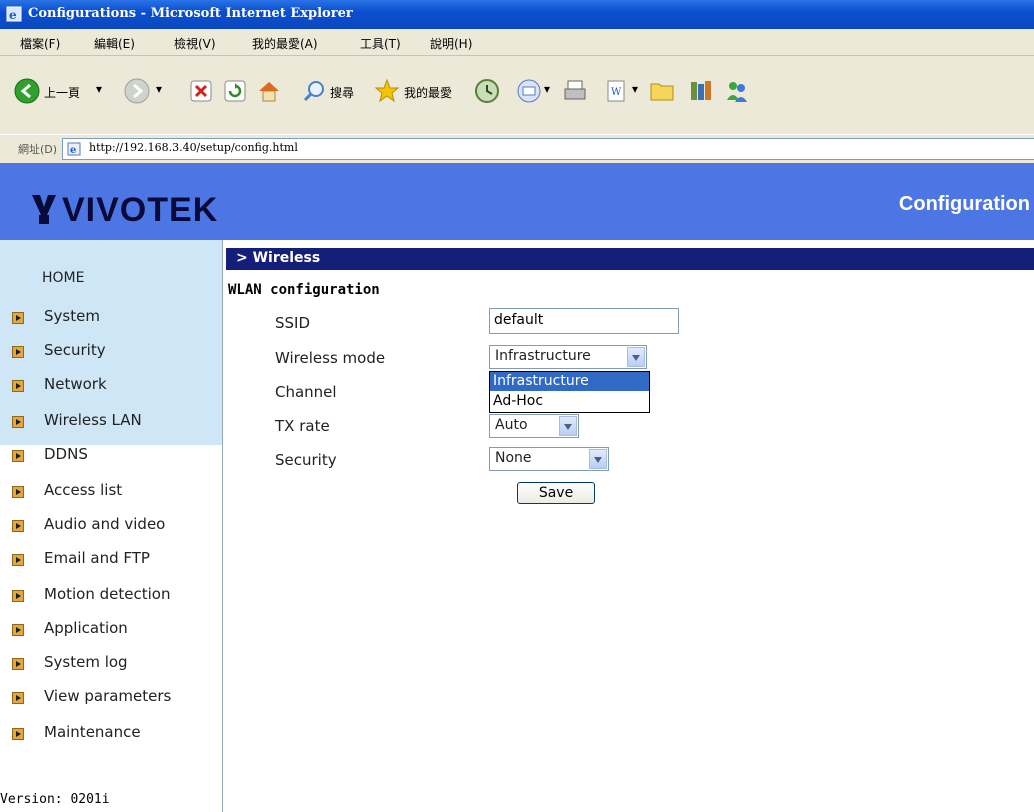 The height and width of the screenshot is (812, 1034). I want to click on security-label: Security, so click(306, 460).